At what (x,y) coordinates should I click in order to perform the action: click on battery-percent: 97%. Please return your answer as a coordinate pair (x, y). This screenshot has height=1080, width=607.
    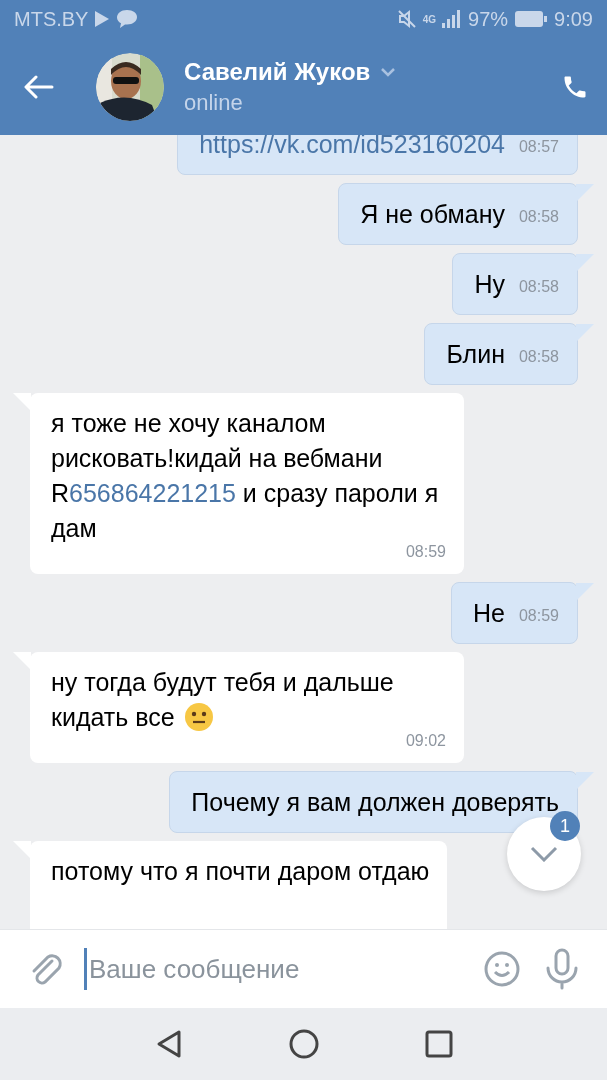
    Looking at the image, I should click on (488, 19).